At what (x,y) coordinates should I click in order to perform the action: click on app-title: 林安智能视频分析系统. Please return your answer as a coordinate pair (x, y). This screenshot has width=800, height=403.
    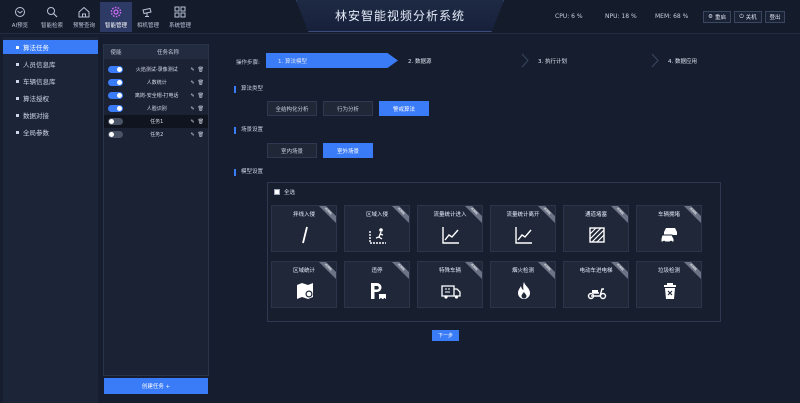
    Looking at the image, I should click on (399, 16).